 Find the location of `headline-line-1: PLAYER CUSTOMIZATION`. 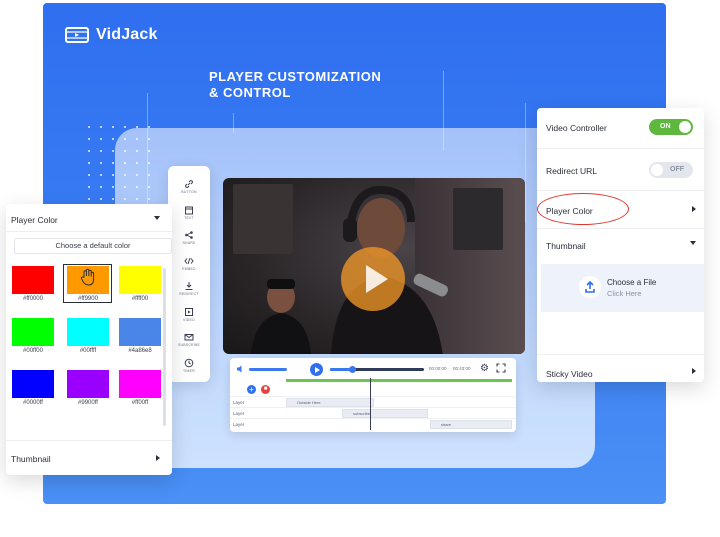

headline-line-1: PLAYER CUSTOMIZATION is located at coordinates (295, 76).